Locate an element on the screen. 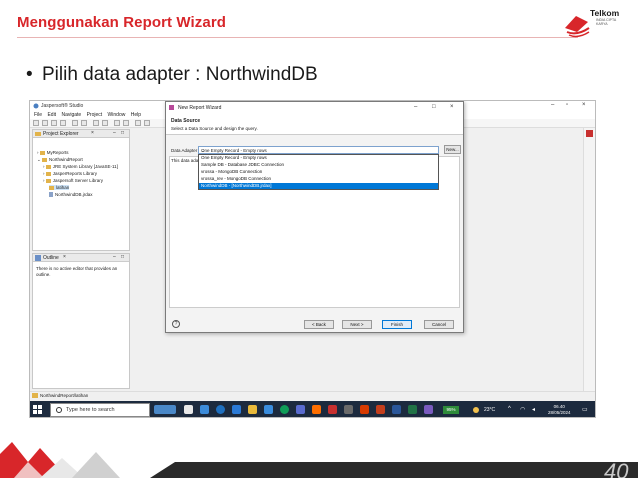 The height and width of the screenshot is (478, 638). weather-temp: 23°C is located at coordinates (489, 410).